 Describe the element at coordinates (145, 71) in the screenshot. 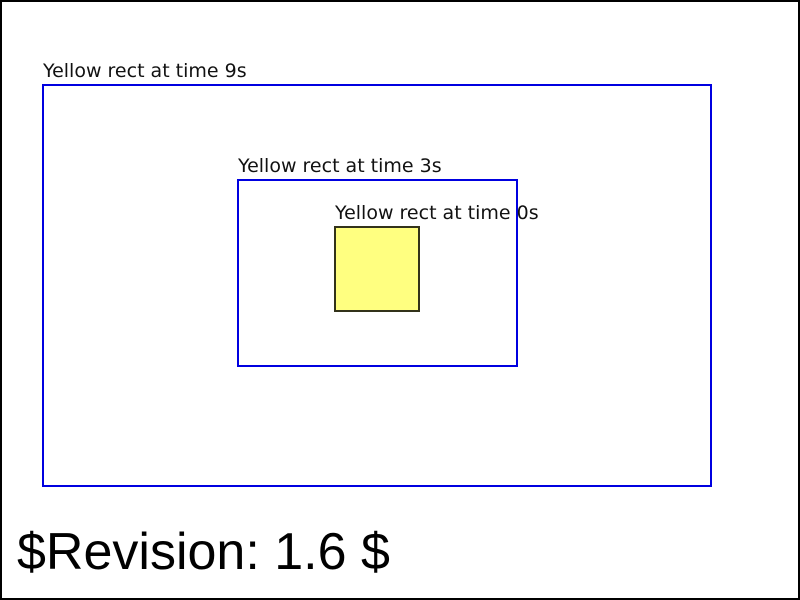

I see `label-time-9s: Yellow rect at time 9s` at that location.